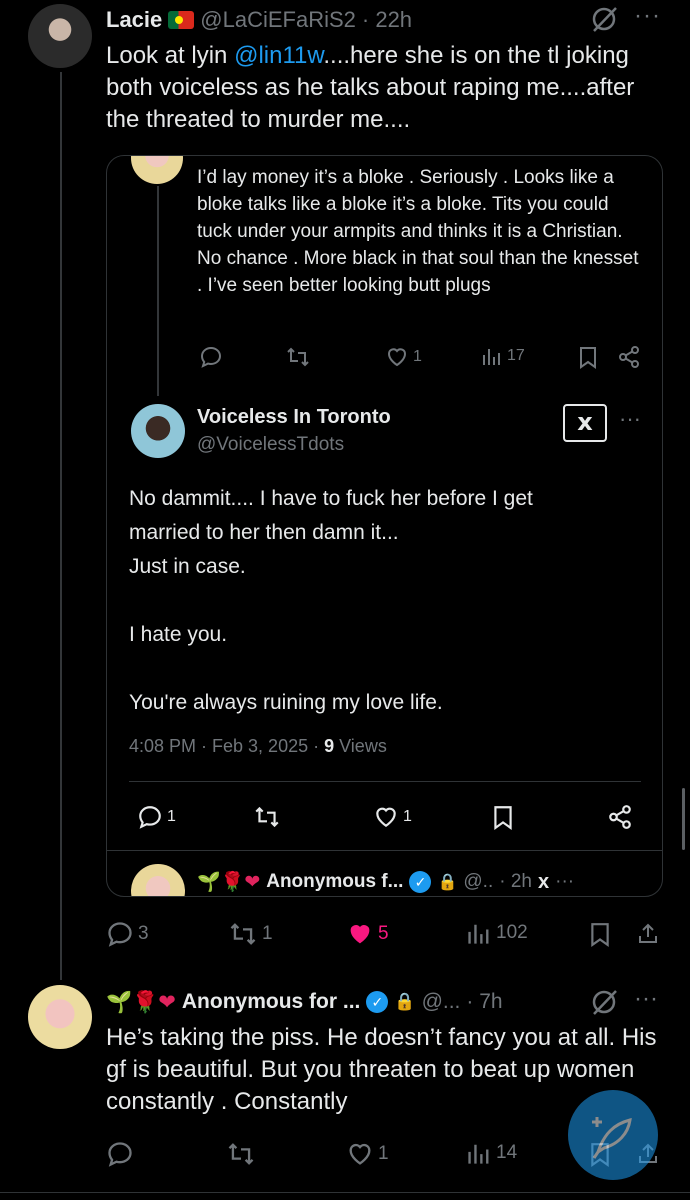 The height and width of the screenshot is (1200, 690). I want to click on text-line: You're always ruining my love life., so click(286, 702).